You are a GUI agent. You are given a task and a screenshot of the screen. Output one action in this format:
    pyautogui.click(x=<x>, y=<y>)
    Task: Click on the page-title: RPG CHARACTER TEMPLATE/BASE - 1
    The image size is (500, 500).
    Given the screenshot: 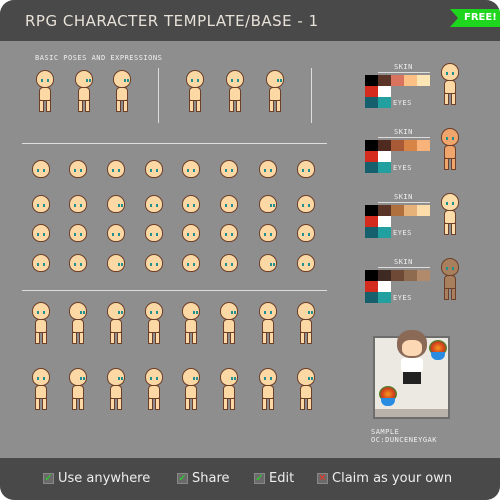 What is the action you would take?
    pyautogui.click(x=172, y=21)
    